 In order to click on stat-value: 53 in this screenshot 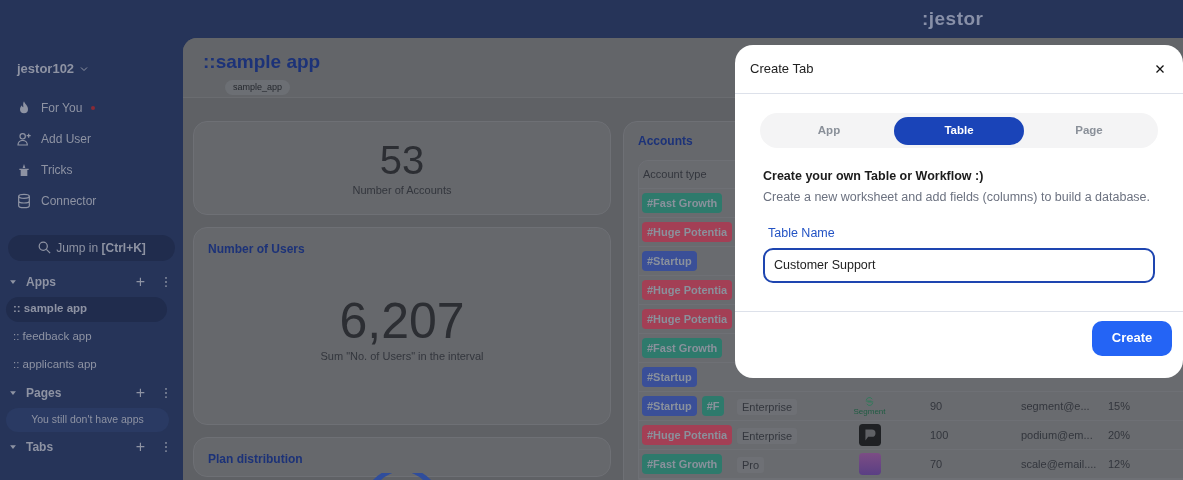, I will do `click(402, 159)`.